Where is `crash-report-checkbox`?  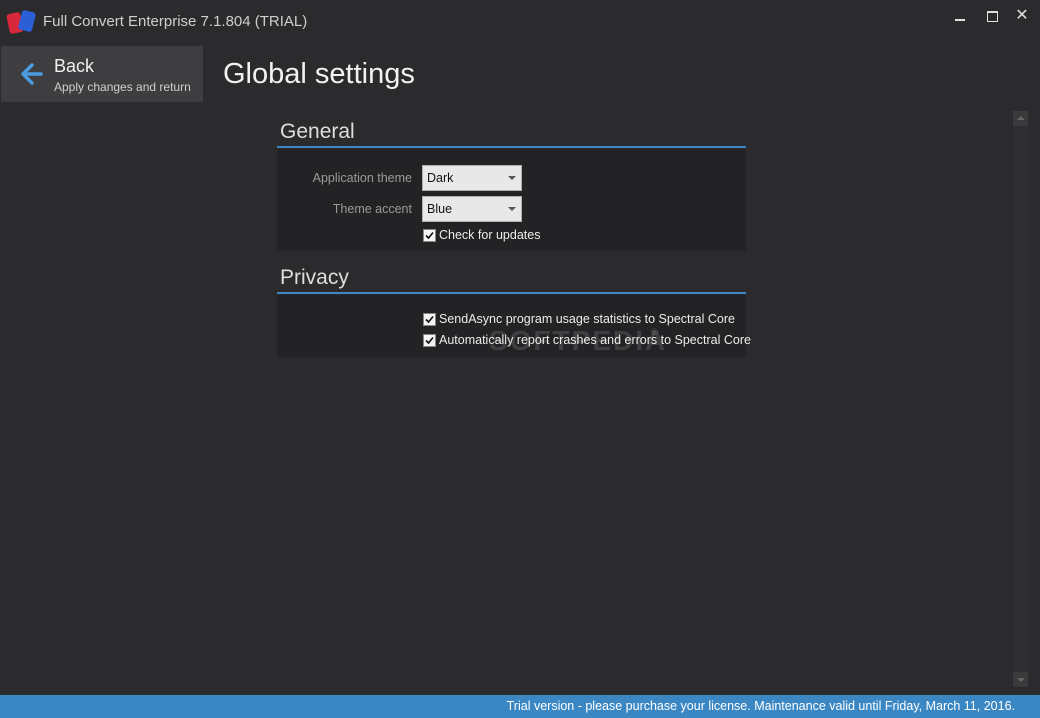
crash-report-checkbox is located at coordinates (429, 340).